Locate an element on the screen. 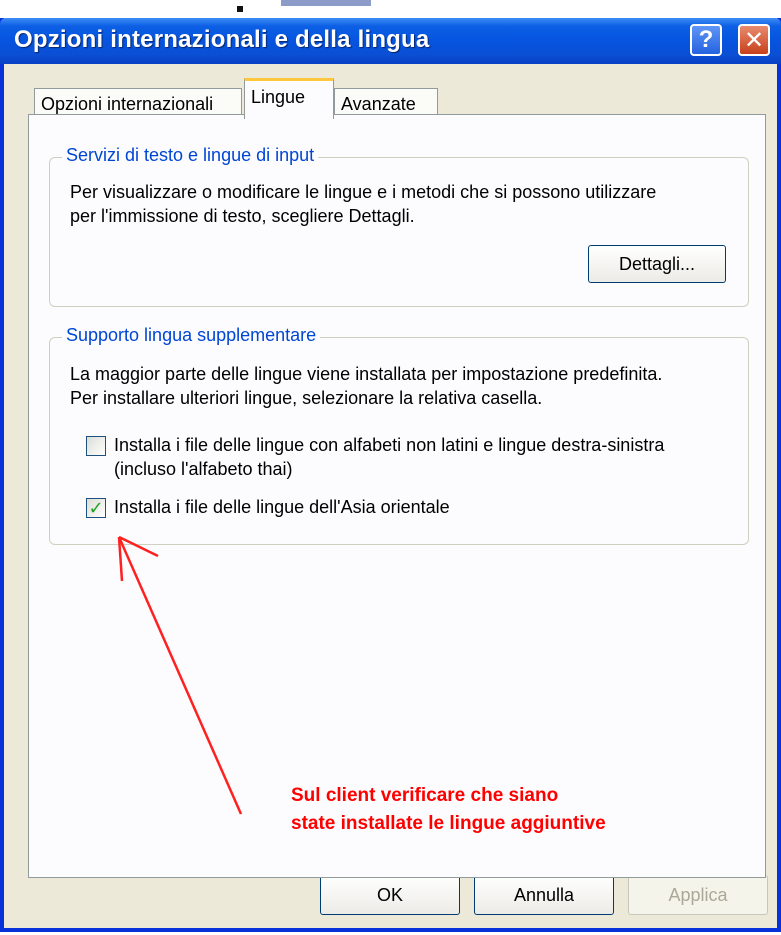 Image resolution: width=781 pixels, height=935 pixels. close-button: ✕ is located at coordinates (754, 40).